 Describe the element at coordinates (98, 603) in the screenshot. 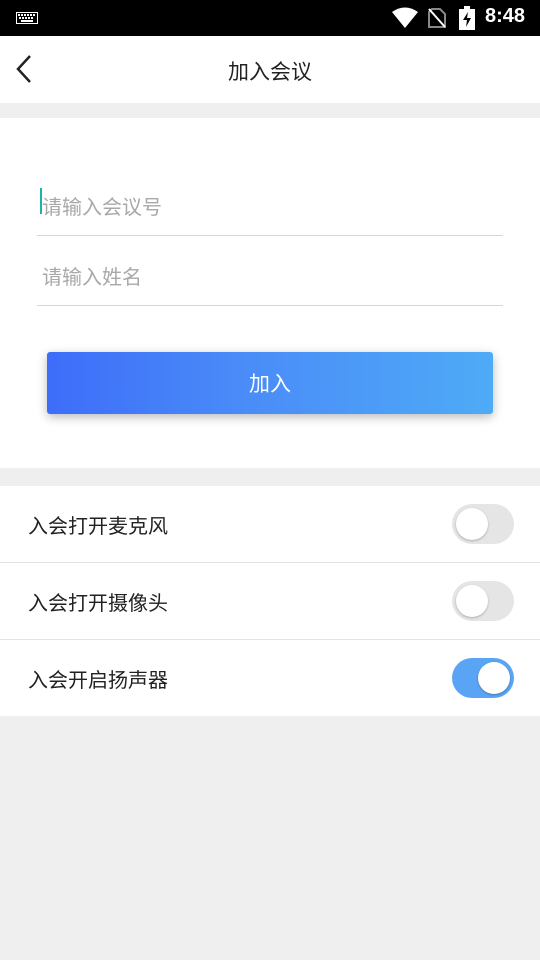

I see `settings-label-camera: 入会打开摄像头` at that location.